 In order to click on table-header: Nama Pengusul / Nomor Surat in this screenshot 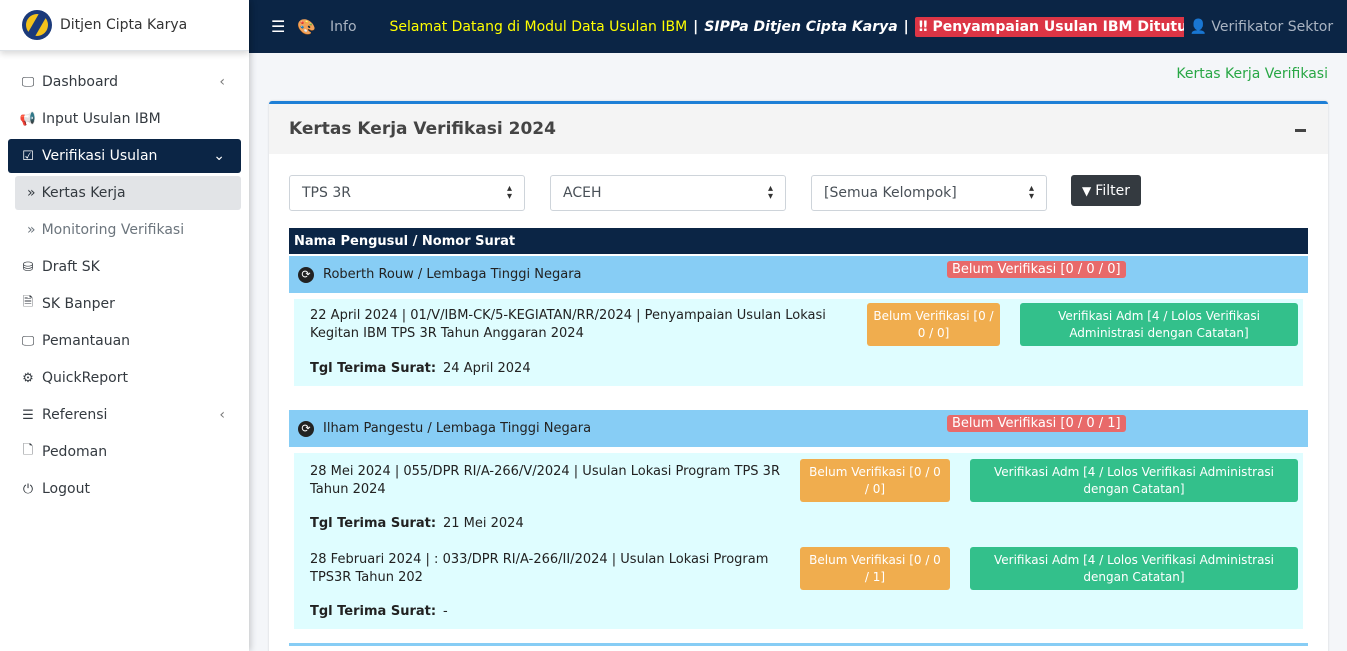, I will do `click(798, 241)`.